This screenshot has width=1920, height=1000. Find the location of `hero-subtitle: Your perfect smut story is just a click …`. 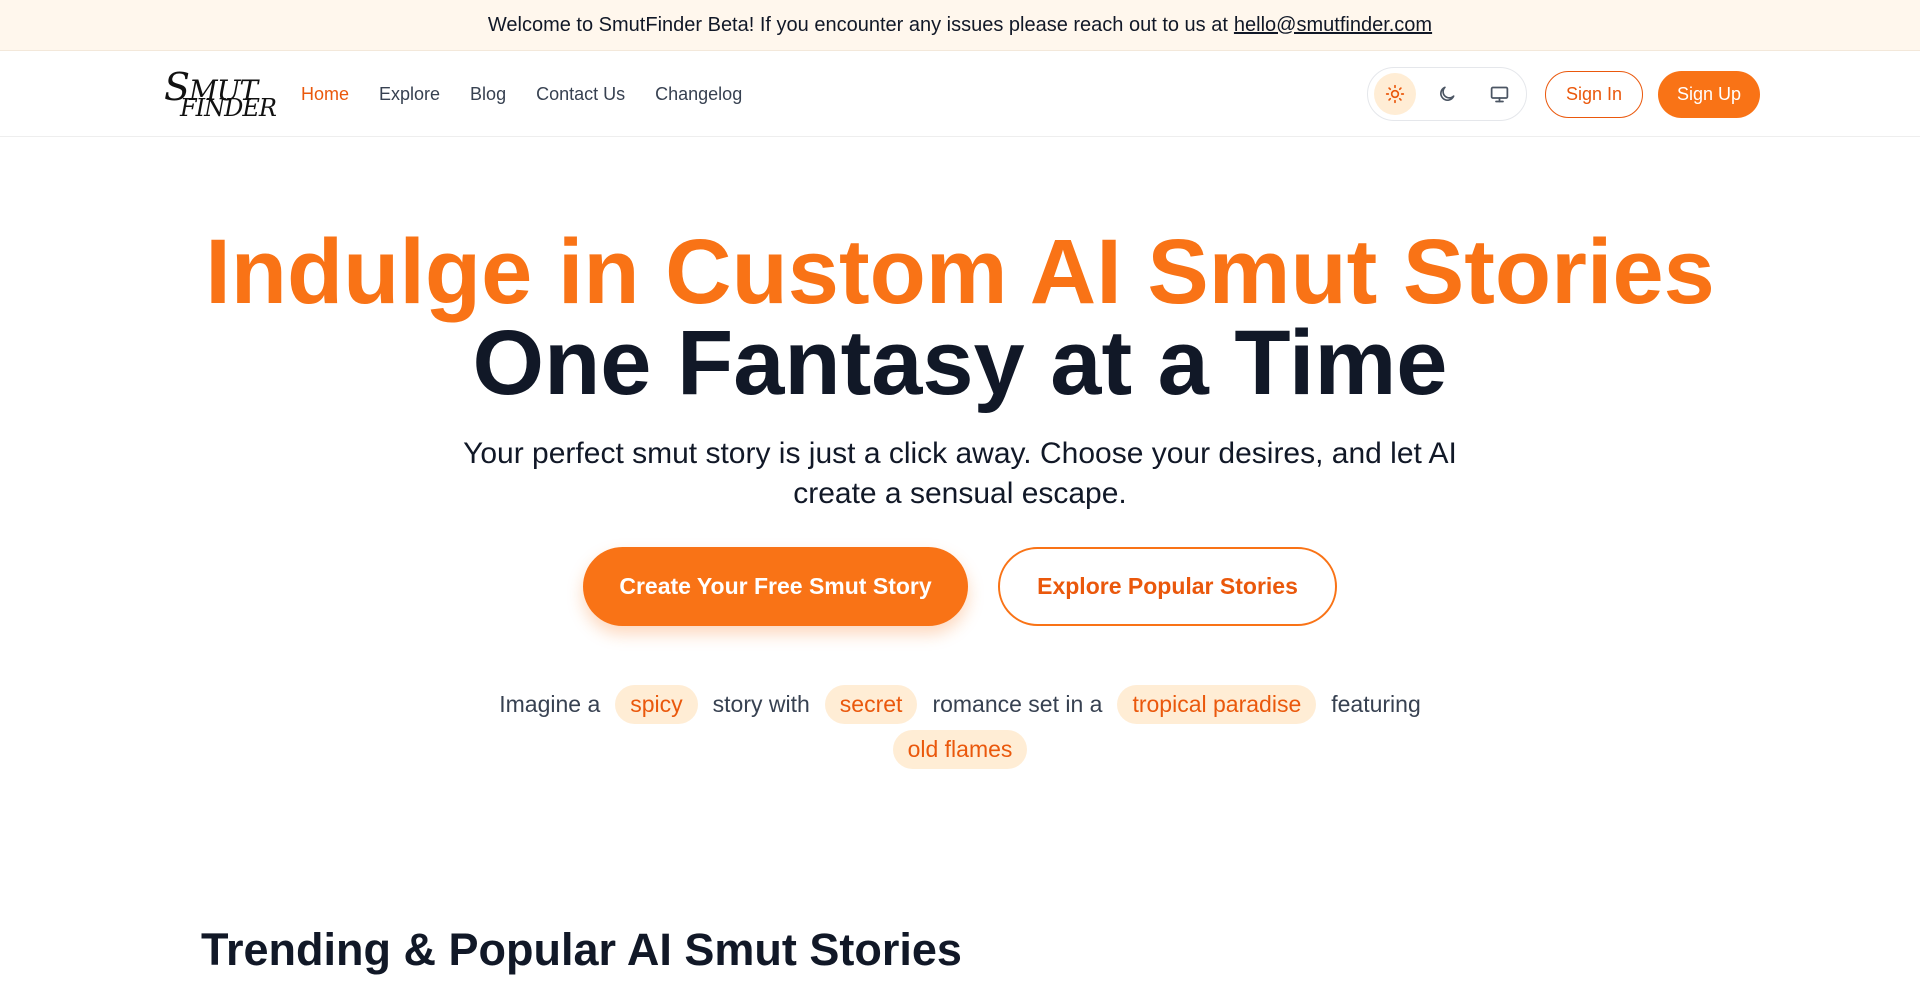

hero-subtitle: Your perfect smut story is just a click … is located at coordinates (960, 473).